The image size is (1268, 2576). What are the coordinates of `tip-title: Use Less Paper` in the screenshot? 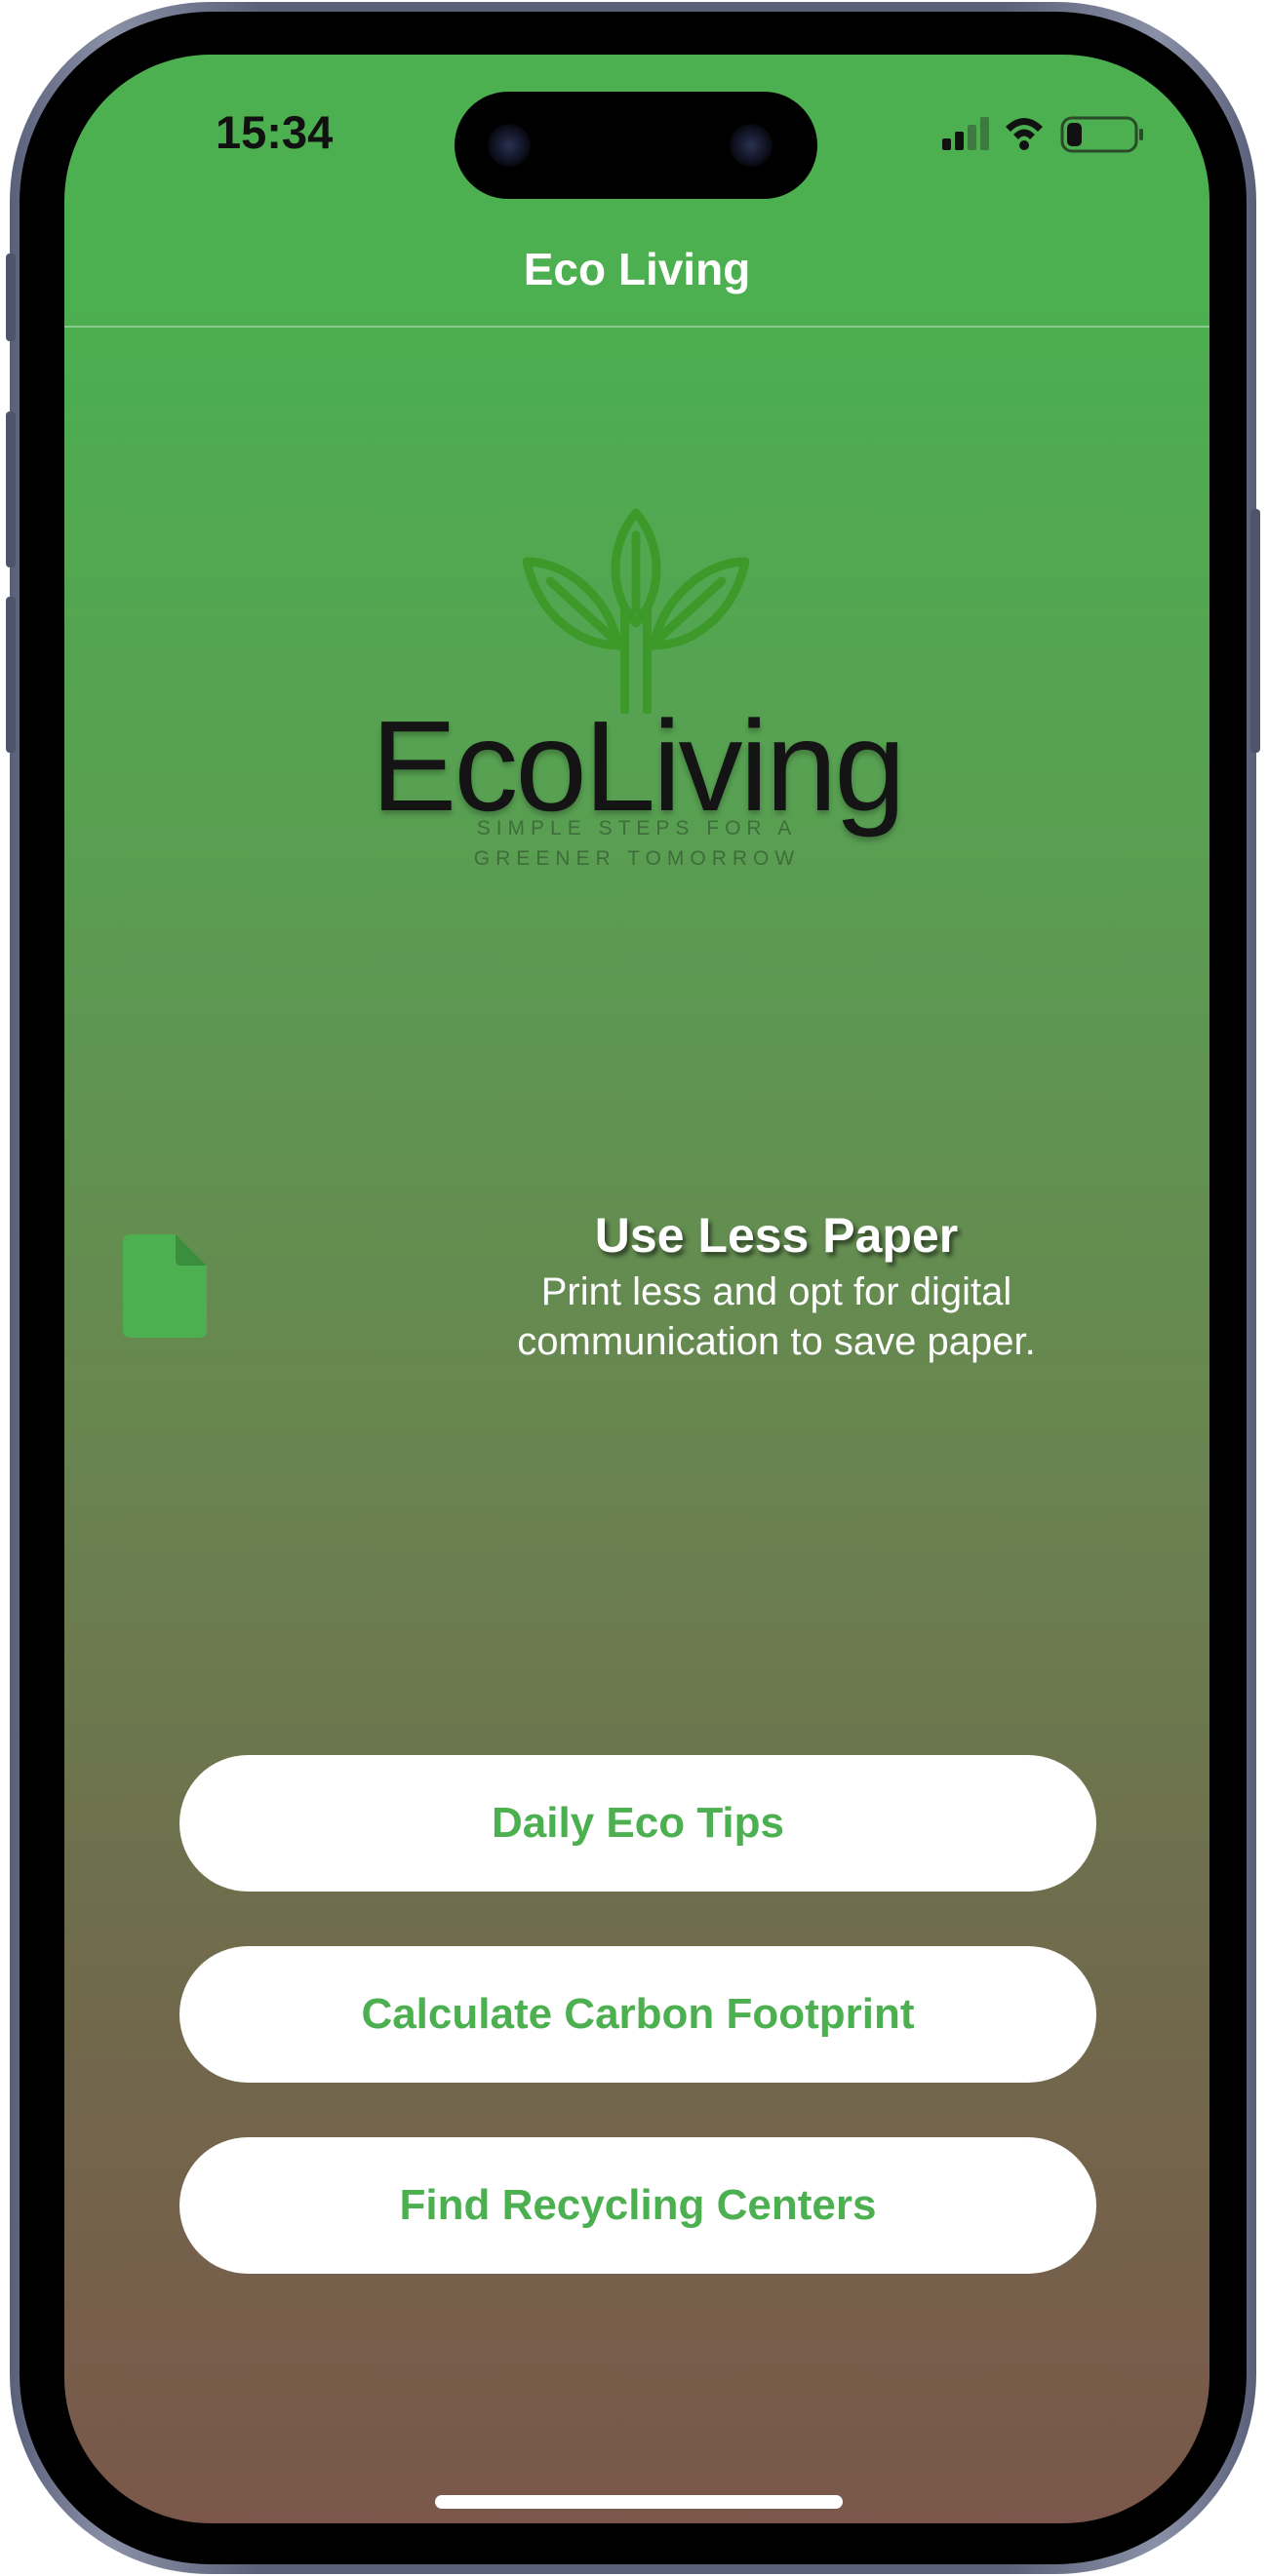 It's located at (776, 1235).